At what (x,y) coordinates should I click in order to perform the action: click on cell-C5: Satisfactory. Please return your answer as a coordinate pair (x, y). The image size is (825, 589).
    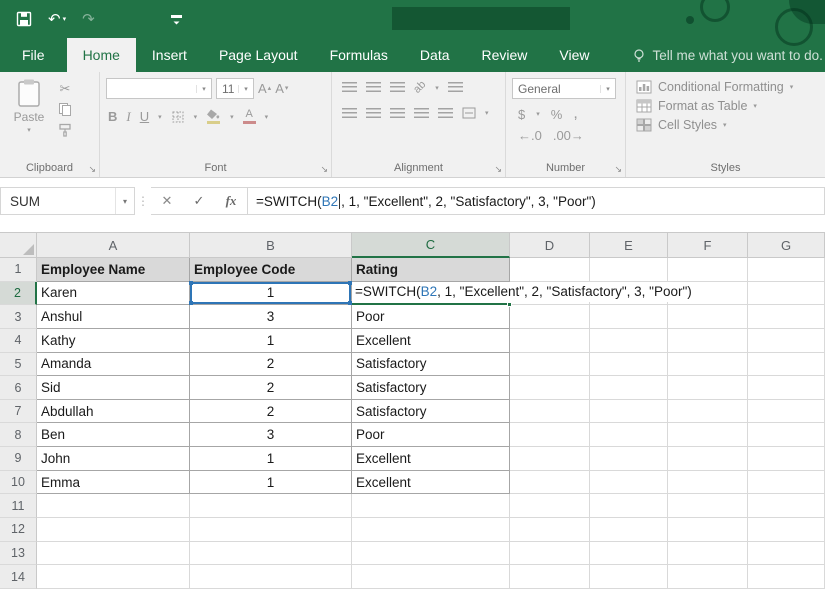
    Looking at the image, I should click on (431, 364).